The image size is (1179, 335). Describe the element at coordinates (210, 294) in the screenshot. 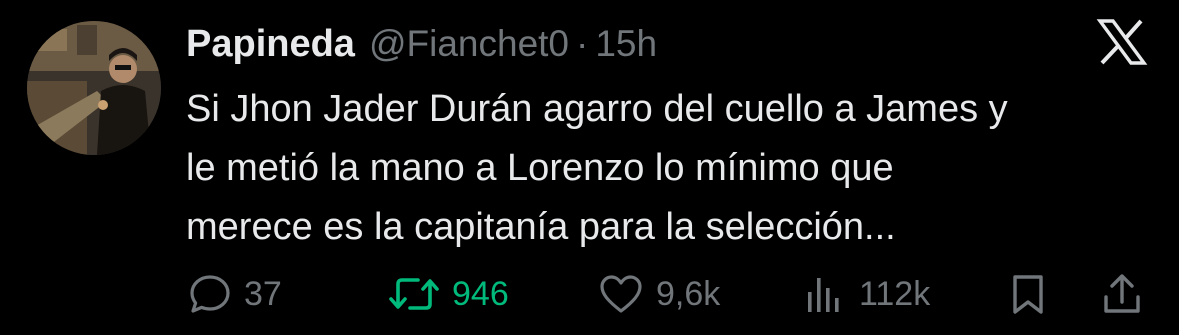

I see `speech-bubble-icon` at that location.